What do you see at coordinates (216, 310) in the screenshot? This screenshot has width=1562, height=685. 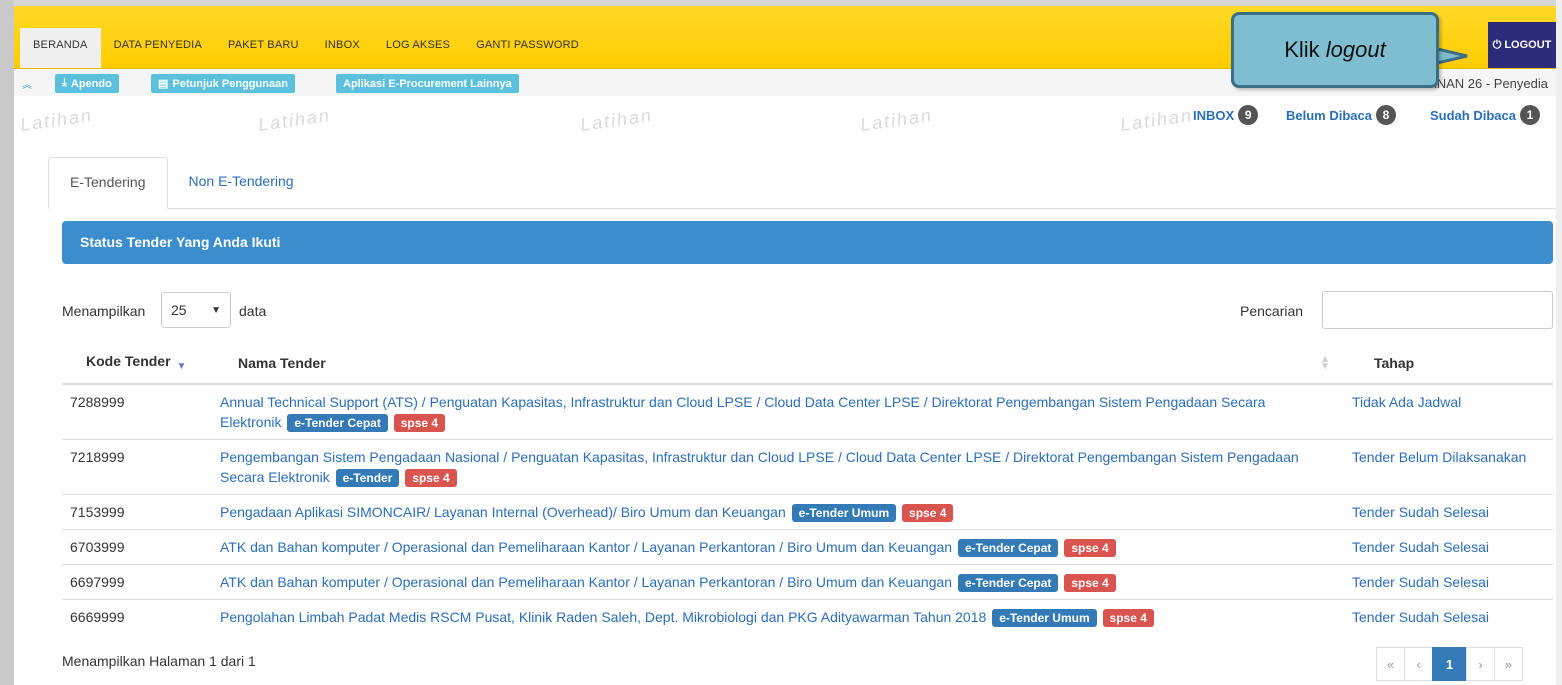 I see `caret-down-icon: ▼` at bounding box center [216, 310].